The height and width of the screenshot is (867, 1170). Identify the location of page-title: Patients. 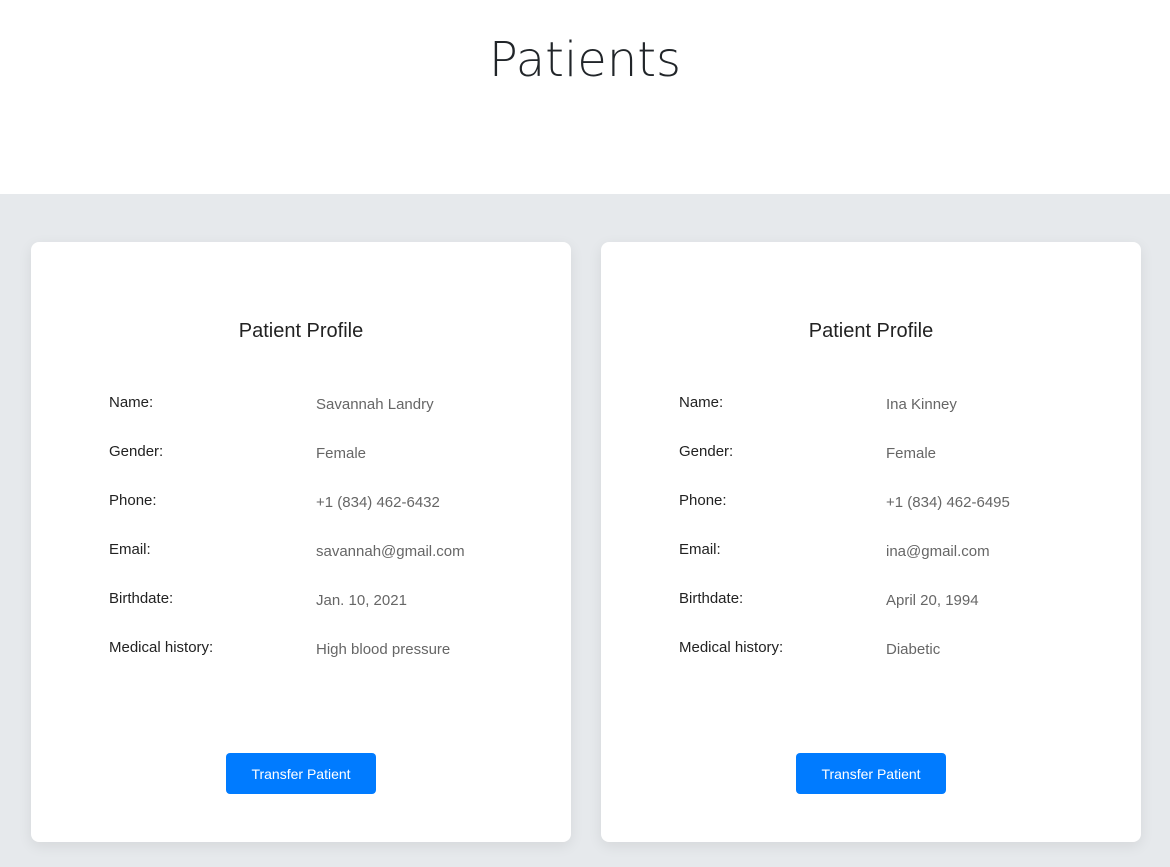
(585, 60).